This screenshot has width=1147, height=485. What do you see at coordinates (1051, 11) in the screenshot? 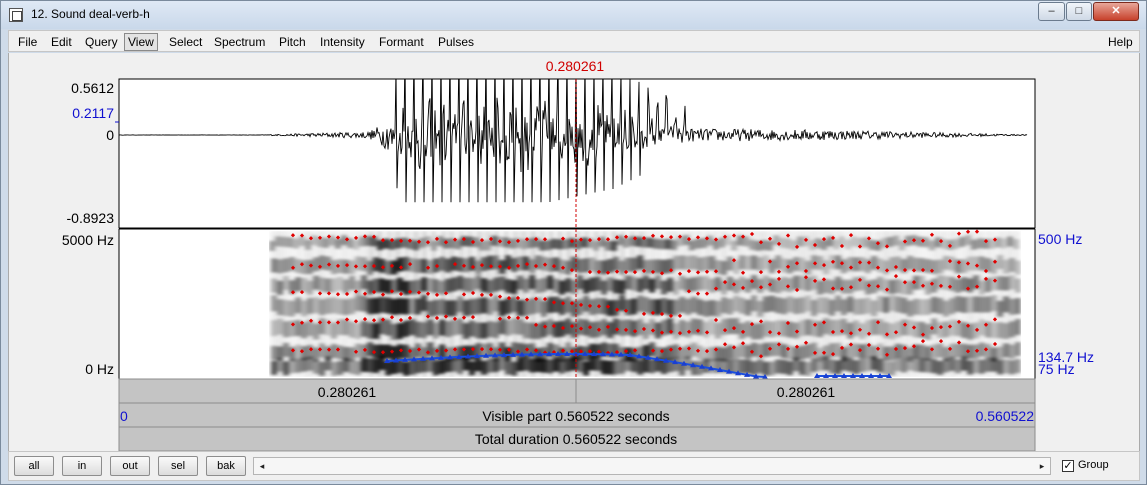
I see `minimize-button: –` at bounding box center [1051, 11].